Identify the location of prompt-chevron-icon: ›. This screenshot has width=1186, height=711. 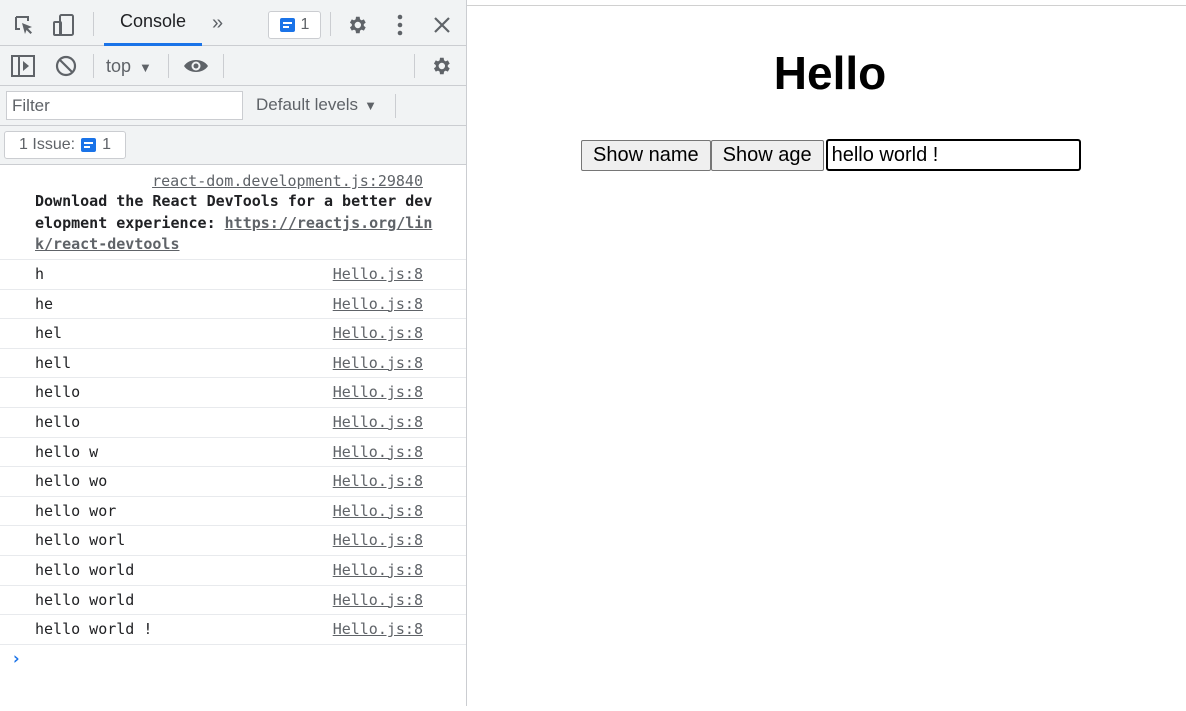
(16, 658).